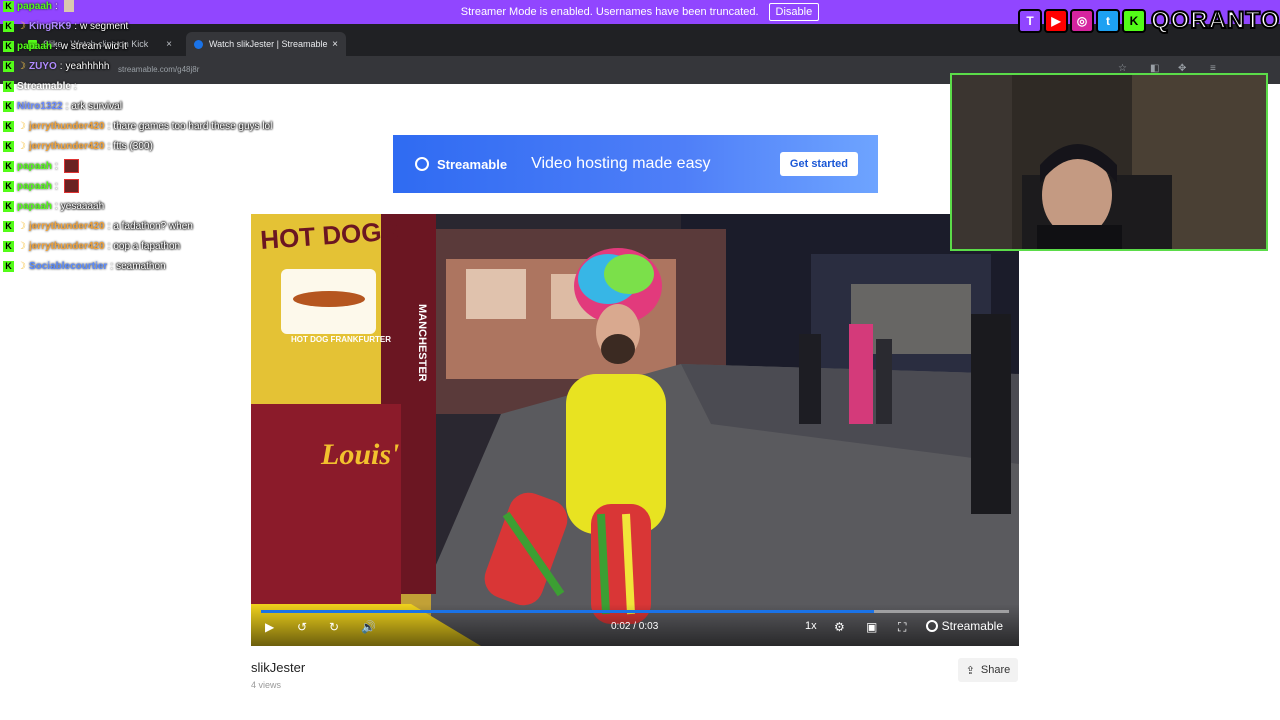 The image size is (1280, 720). What do you see at coordinates (964, 626) in the screenshot?
I see `player-brand: Streamable` at bounding box center [964, 626].